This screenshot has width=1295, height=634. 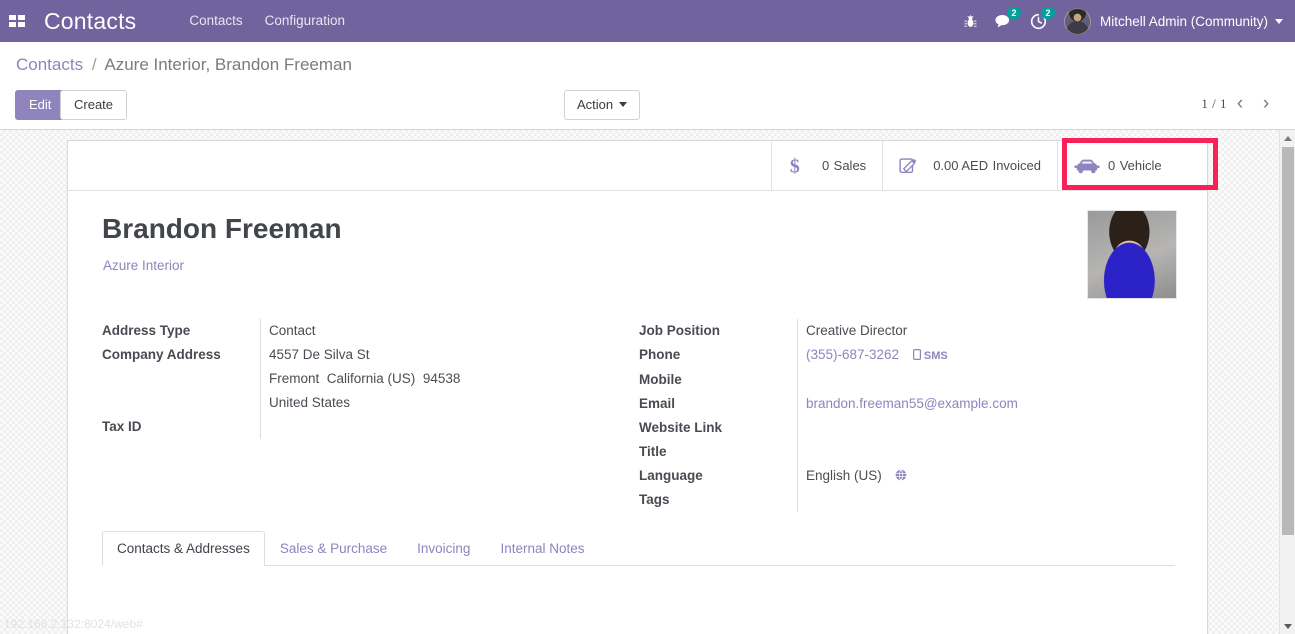 I want to click on field-value-tags, so click(x=978, y=500).